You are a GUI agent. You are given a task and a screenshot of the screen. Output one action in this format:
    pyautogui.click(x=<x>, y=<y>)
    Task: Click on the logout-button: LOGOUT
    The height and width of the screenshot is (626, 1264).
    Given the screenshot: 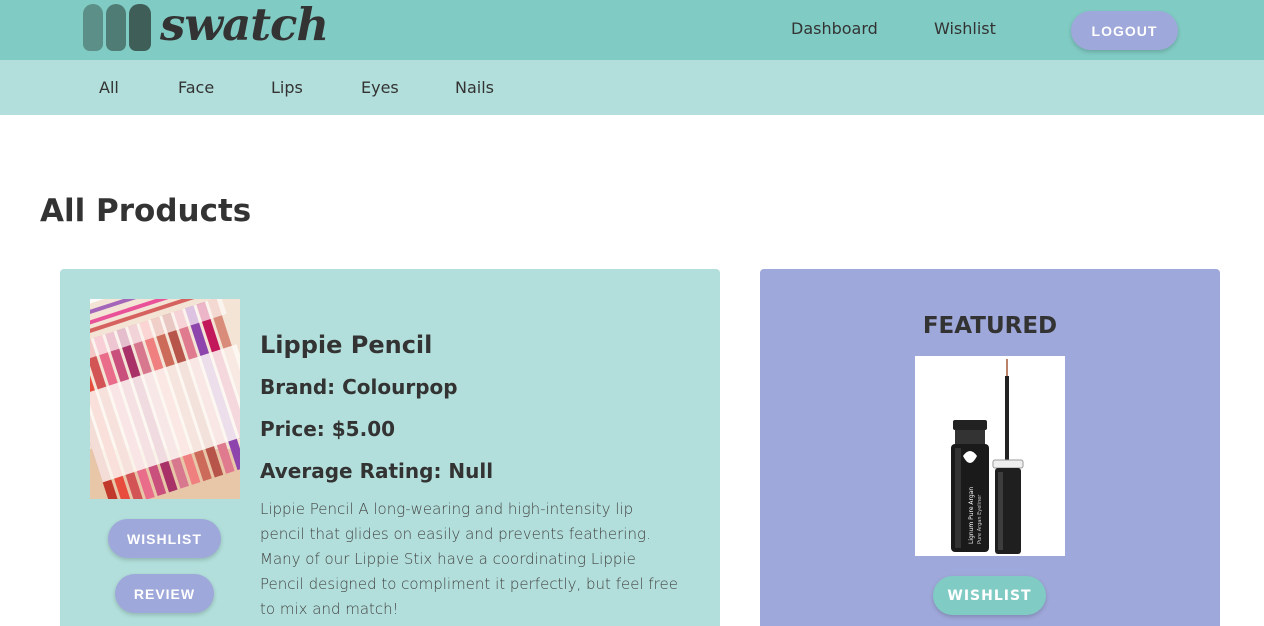 What is the action you would take?
    pyautogui.click(x=1124, y=30)
    